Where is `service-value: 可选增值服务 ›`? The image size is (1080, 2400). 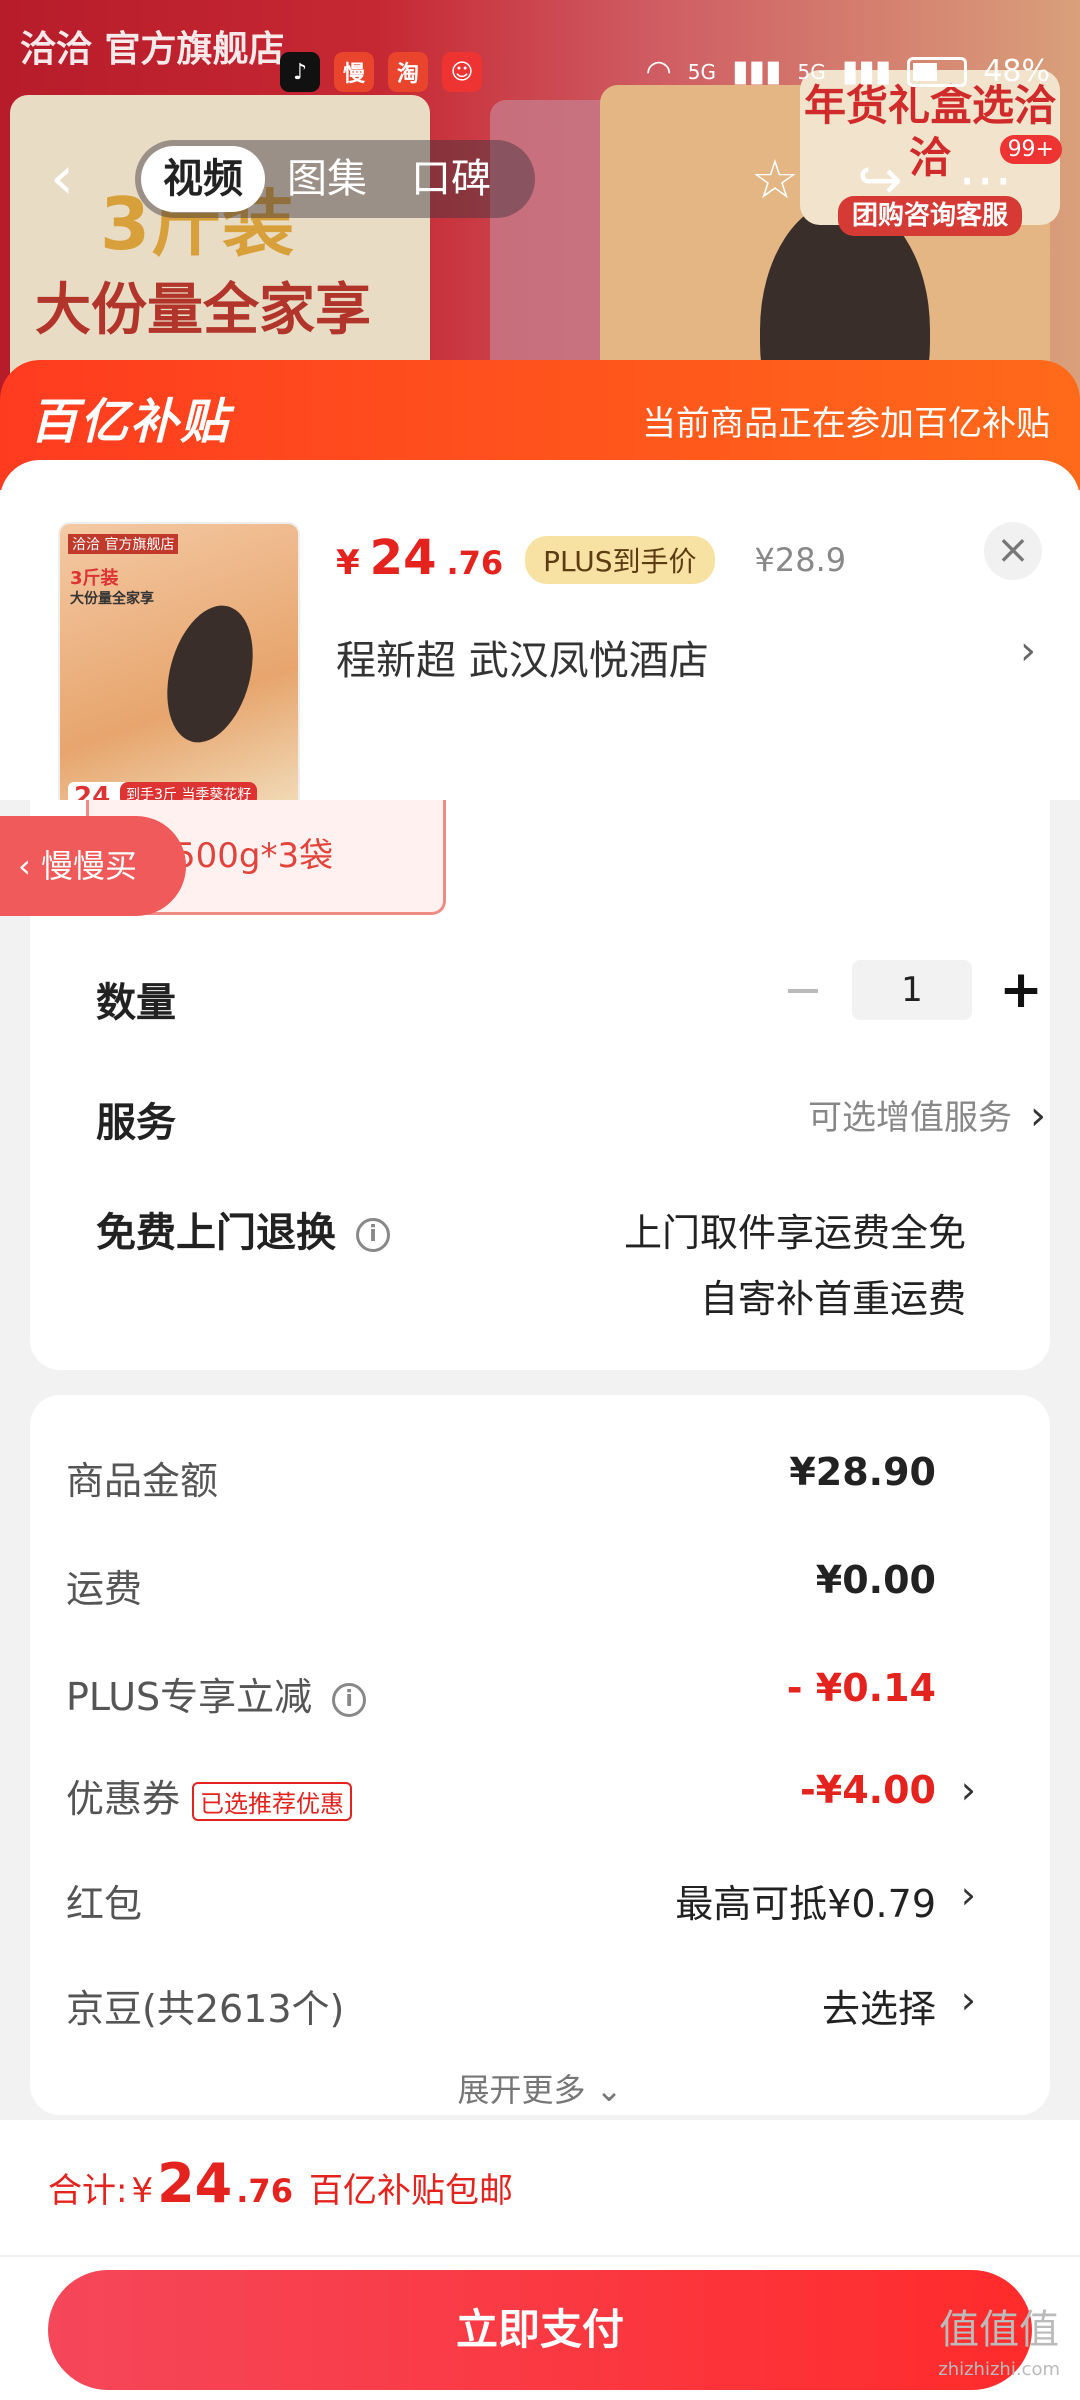 service-value: 可选增值服务 › is located at coordinates (927, 1114).